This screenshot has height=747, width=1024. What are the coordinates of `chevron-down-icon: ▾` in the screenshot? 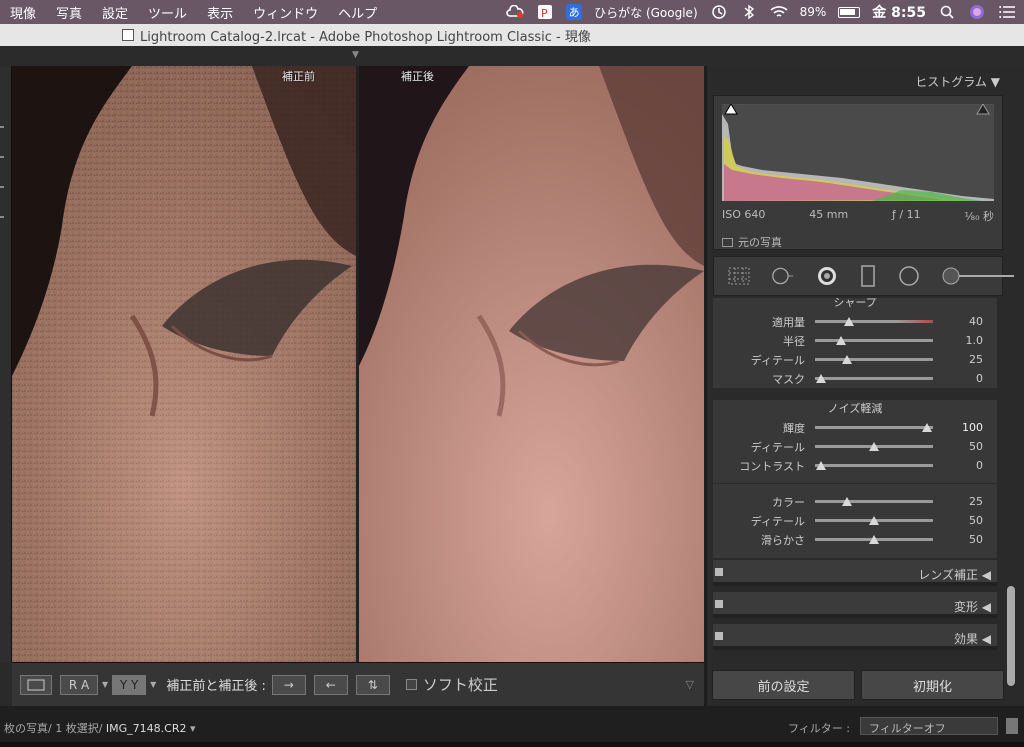 It's located at (193, 728).